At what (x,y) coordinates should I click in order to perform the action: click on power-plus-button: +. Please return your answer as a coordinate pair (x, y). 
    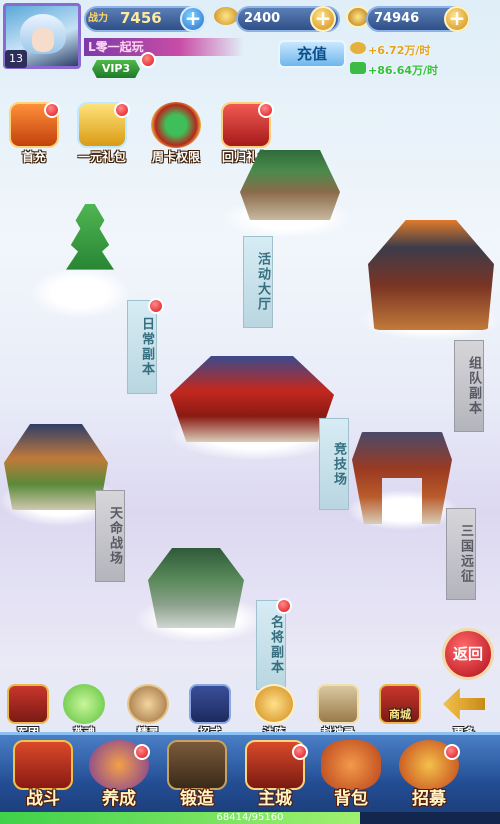
    Looking at the image, I should click on (193, 19).